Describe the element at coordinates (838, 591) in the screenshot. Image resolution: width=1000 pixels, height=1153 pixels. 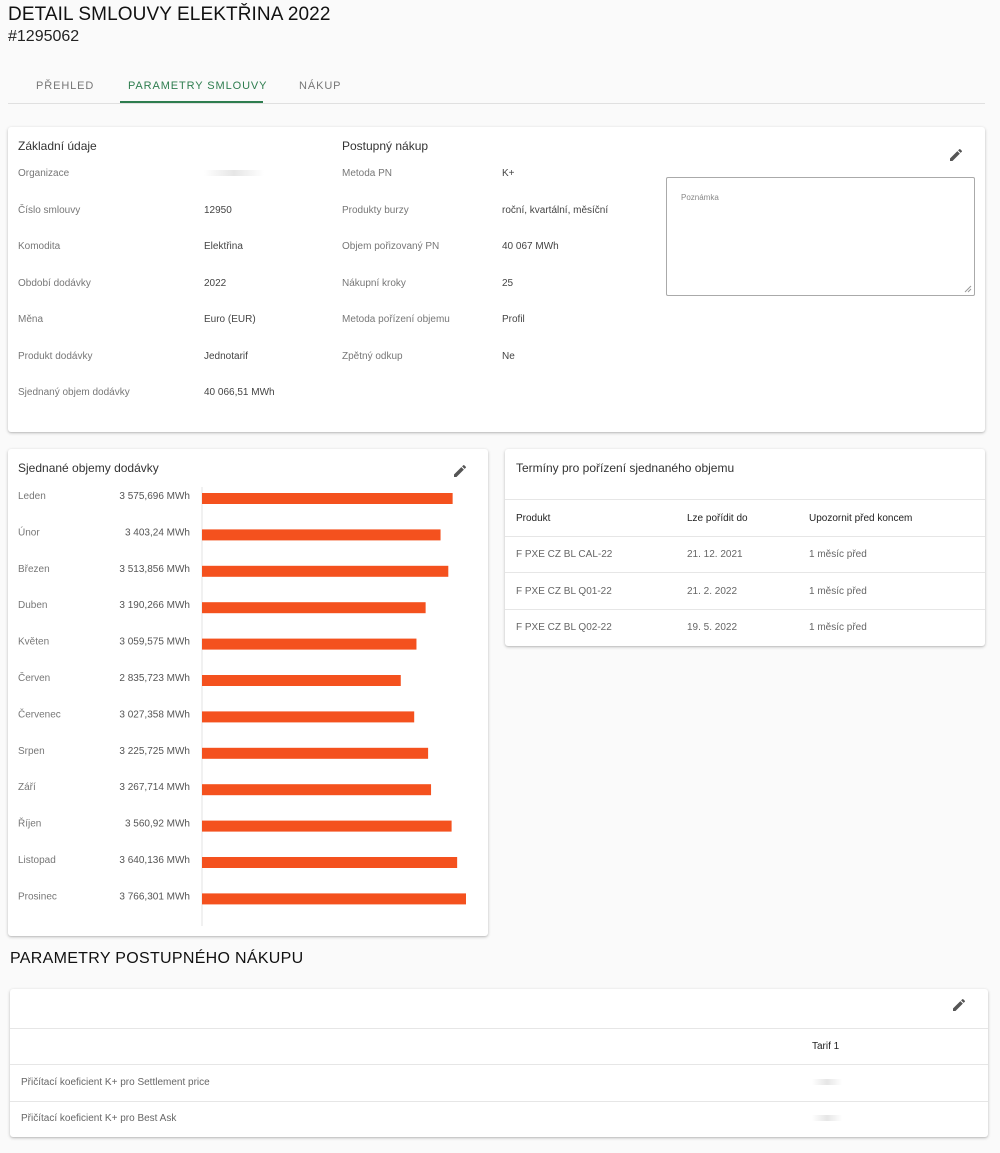
I see `terms-cell-notify: 1 měsíc před` at that location.